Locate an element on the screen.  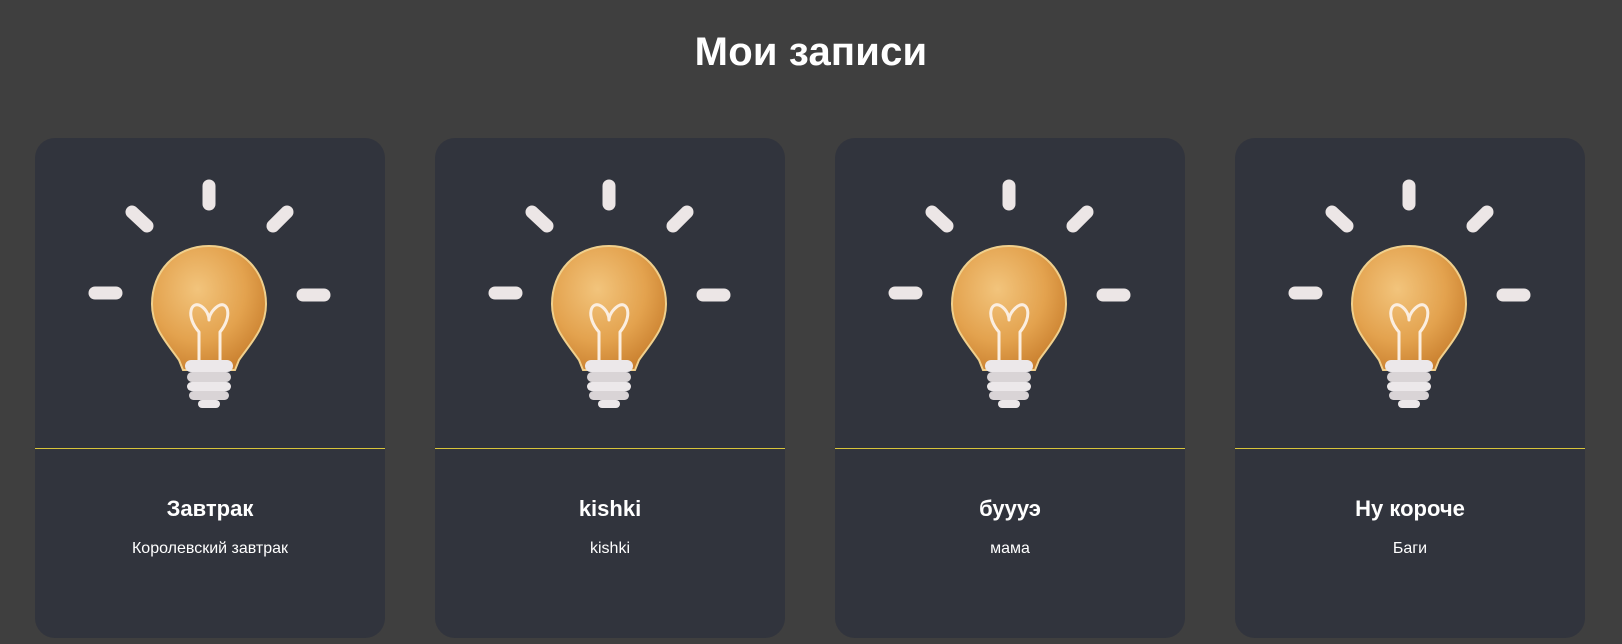
page-title: Мои записи is located at coordinates (811, 52).